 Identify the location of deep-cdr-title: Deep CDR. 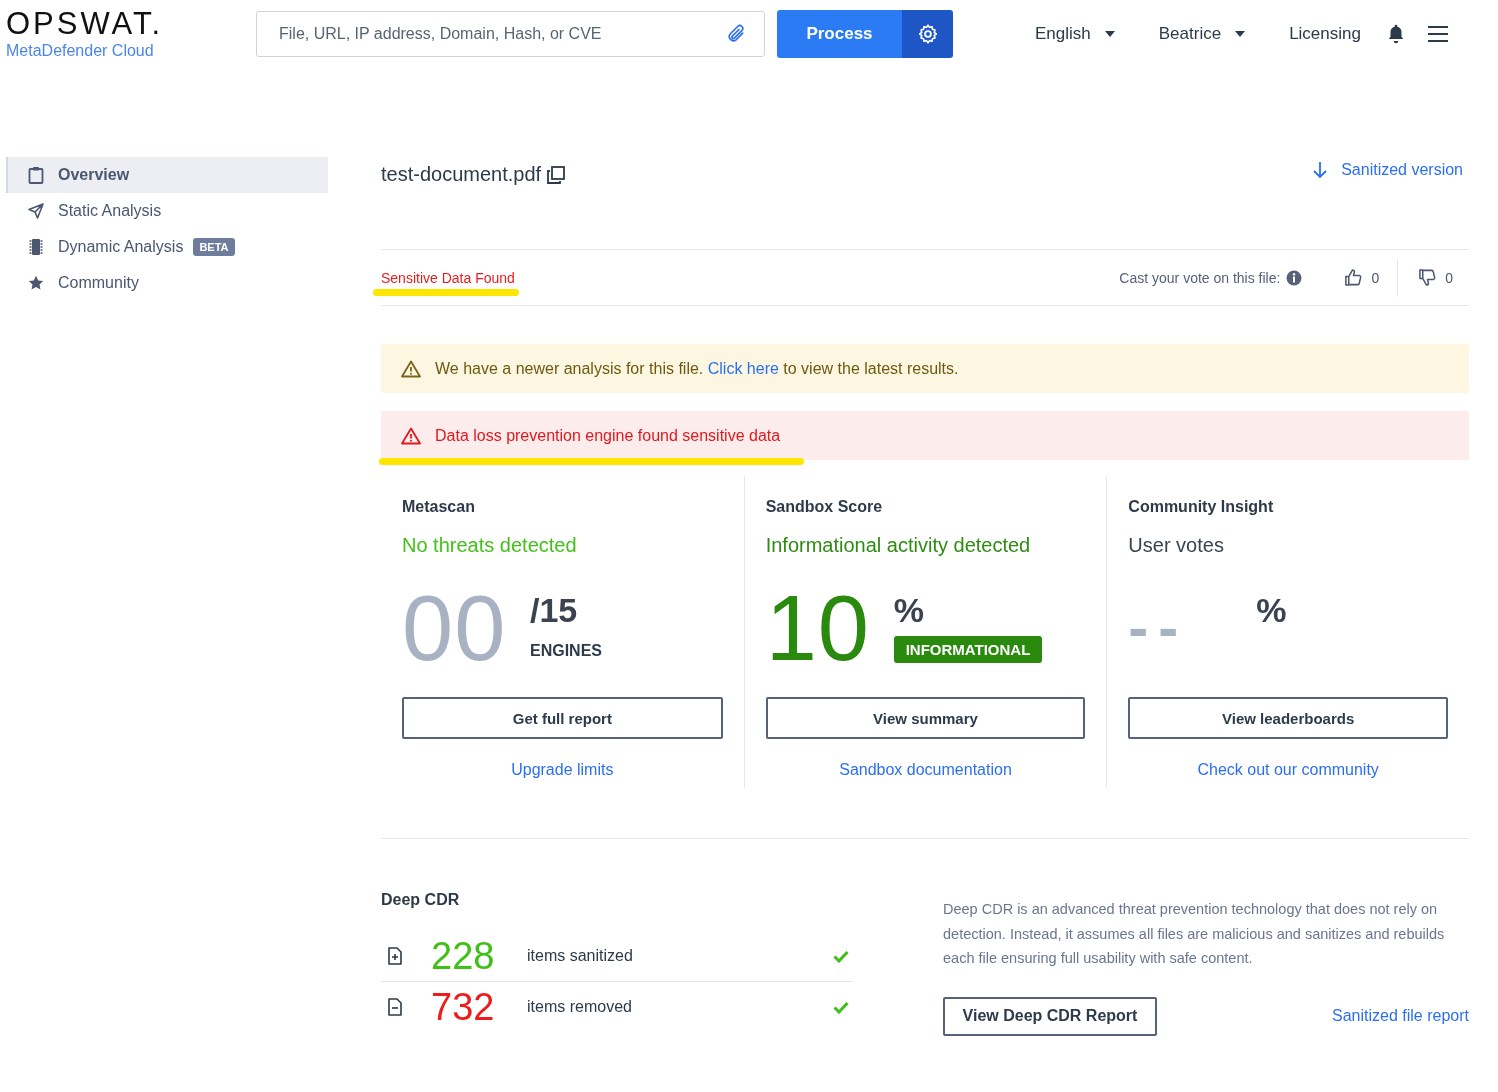
(421, 899).